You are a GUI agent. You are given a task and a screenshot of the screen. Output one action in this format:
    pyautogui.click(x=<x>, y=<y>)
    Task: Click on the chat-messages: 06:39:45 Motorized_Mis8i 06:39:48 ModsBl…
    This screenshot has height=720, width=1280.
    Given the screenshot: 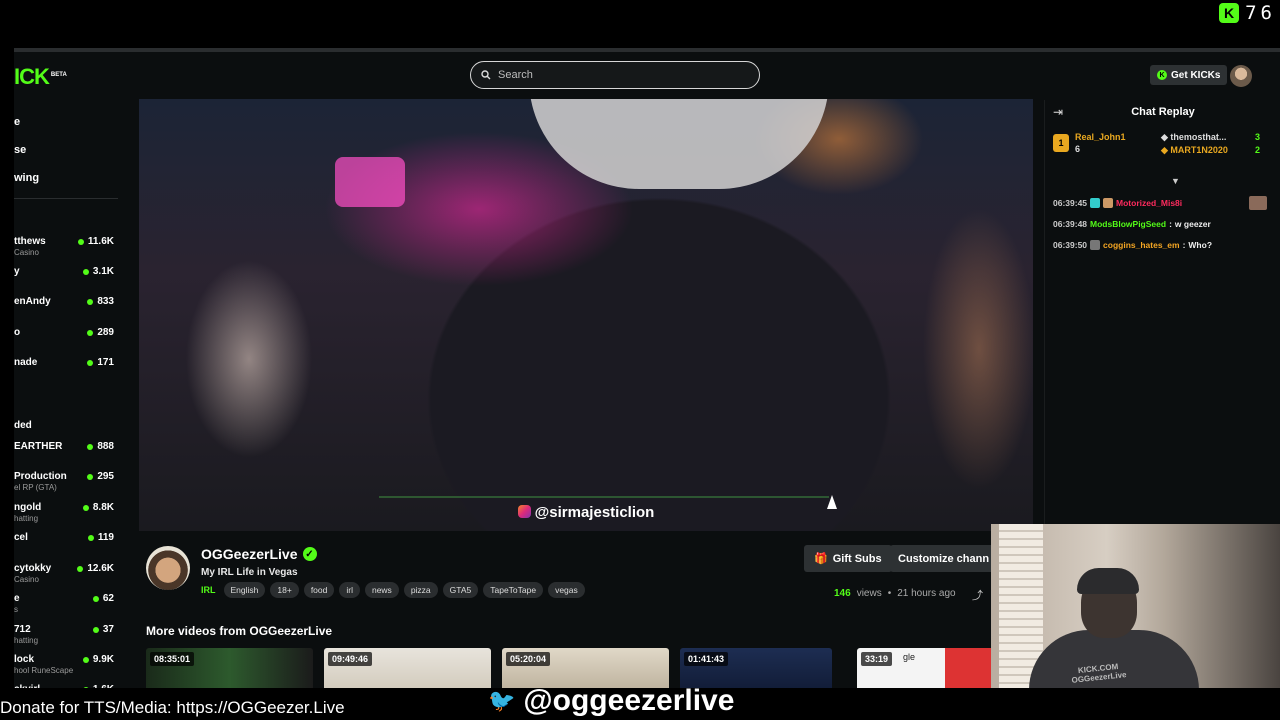 What is the action you would take?
    pyautogui.click(x=1163, y=223)
    